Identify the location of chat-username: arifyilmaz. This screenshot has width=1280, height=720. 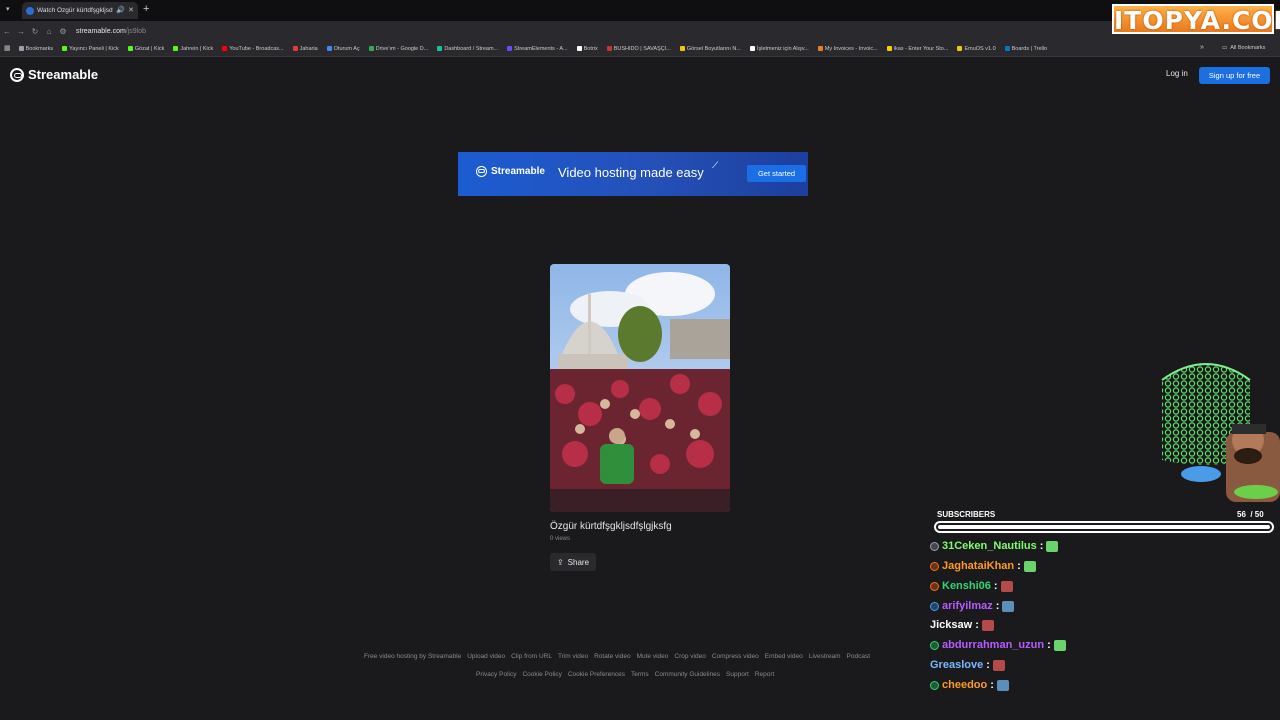
(967, 606).